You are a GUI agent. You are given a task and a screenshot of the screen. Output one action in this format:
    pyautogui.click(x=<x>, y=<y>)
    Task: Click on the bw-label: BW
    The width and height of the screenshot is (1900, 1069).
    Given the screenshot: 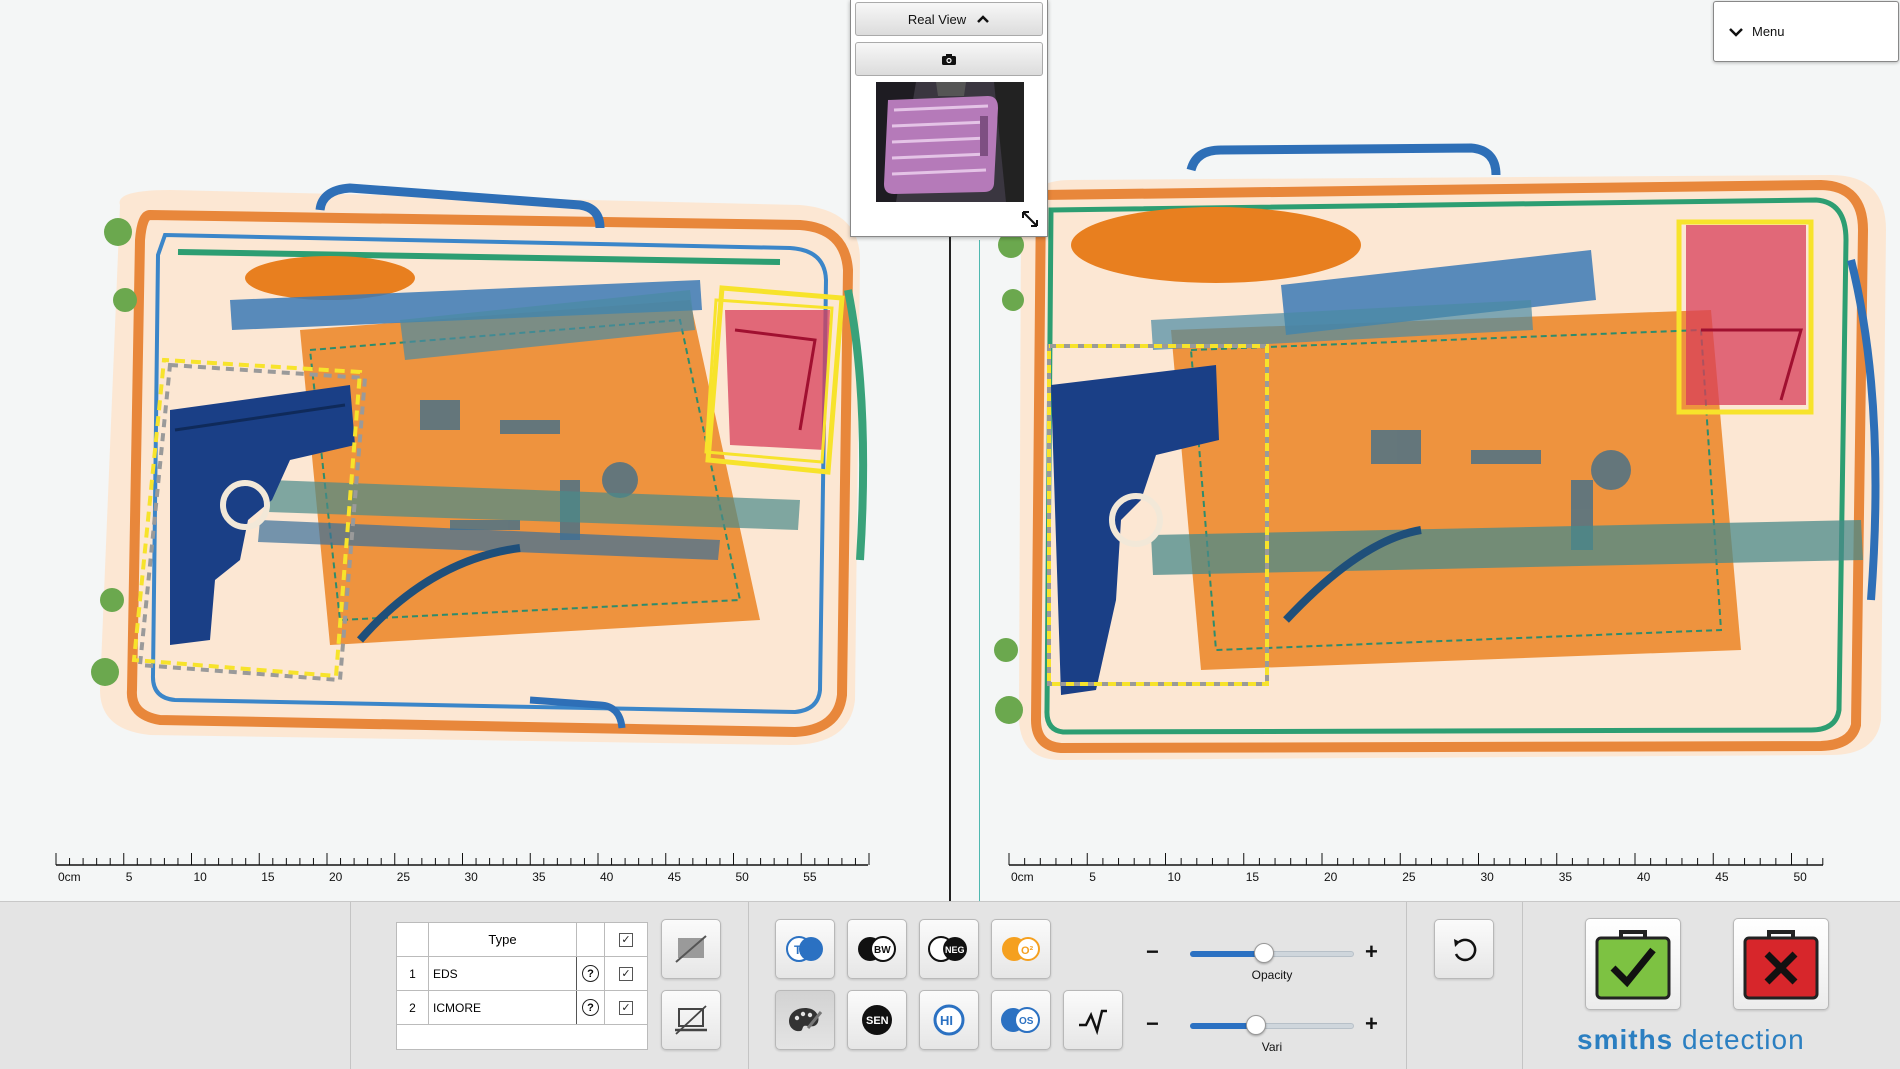 What is the action you would take?
    pyautogui.click(x=882, y=950)
    